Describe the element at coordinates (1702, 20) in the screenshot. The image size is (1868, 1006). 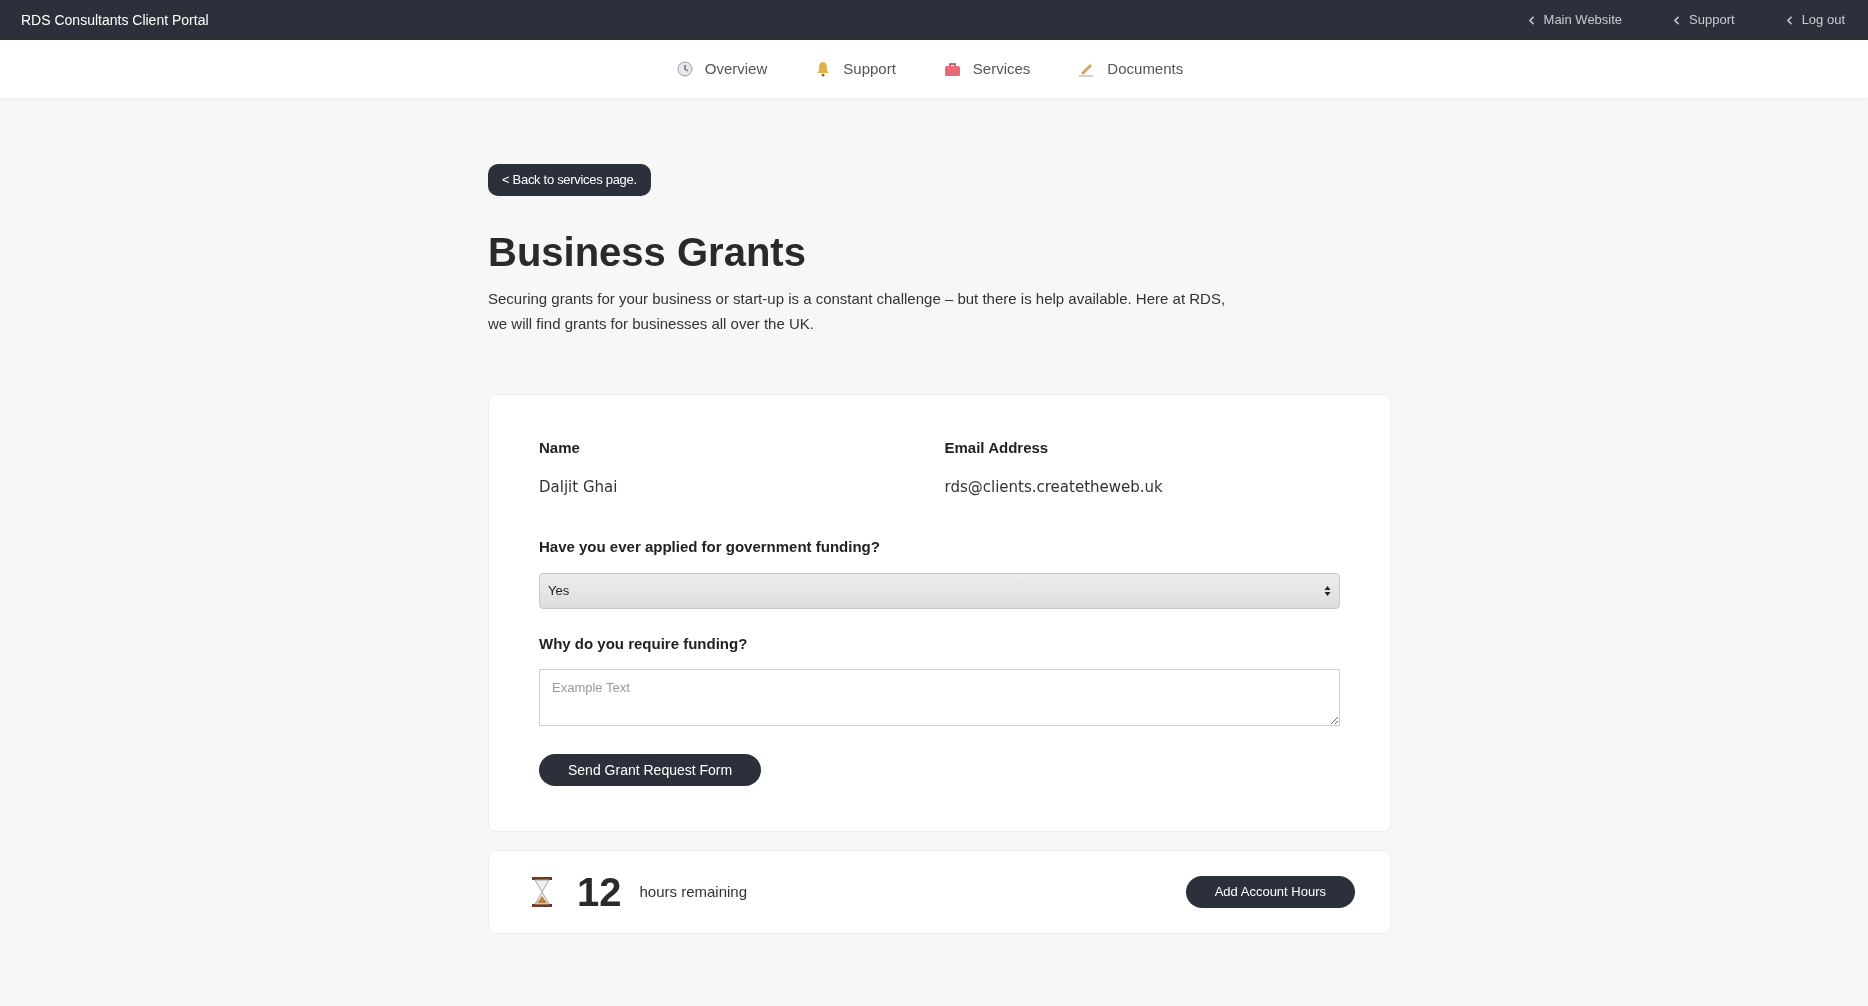
I see `top-link: Support` at that location.